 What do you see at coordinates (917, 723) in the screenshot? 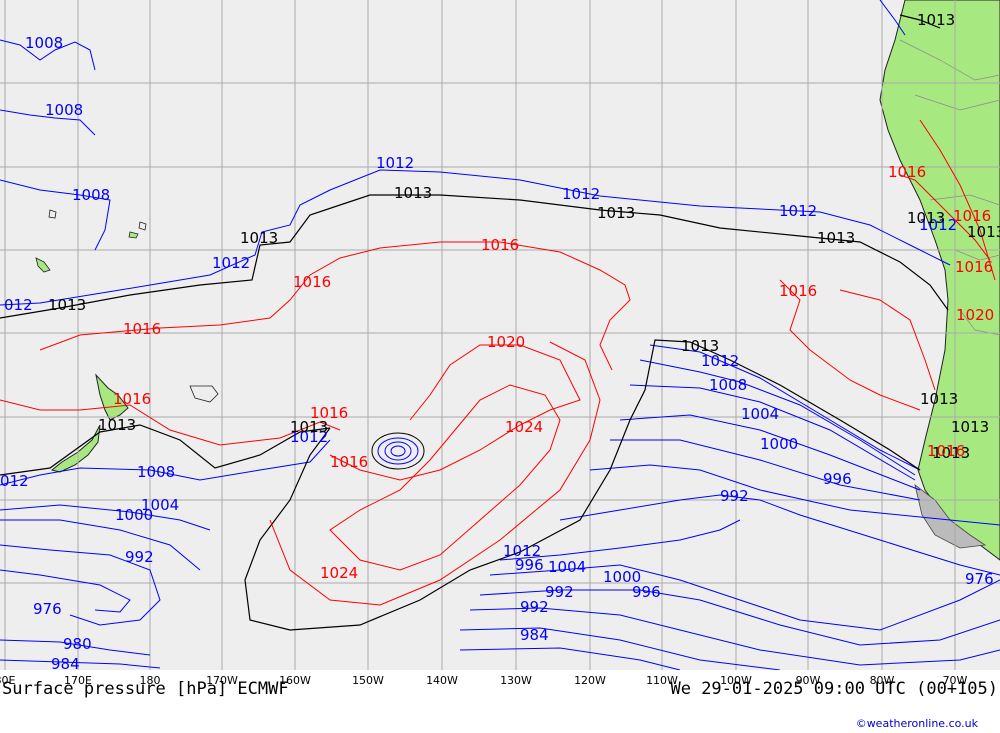
I see `credit-link: ©weatheronline.co.uk` at bounding box center [917, 723].